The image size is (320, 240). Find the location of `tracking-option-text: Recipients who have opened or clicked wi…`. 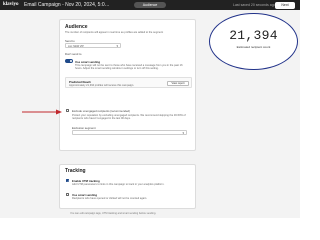

tracking-option-text: Recipients who have opened or clicked wi… is located at coordinates (109, 198).